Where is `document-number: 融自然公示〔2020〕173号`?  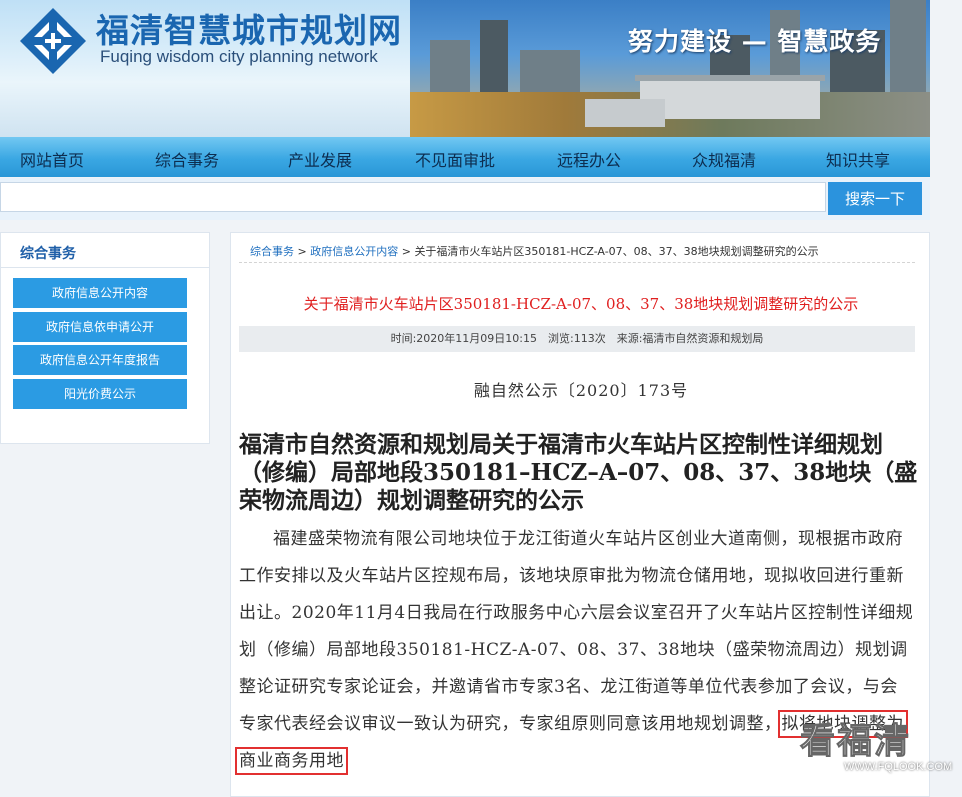 document-number: 融自然公示〔2020〕173号 is located at coordinates (581, 390).